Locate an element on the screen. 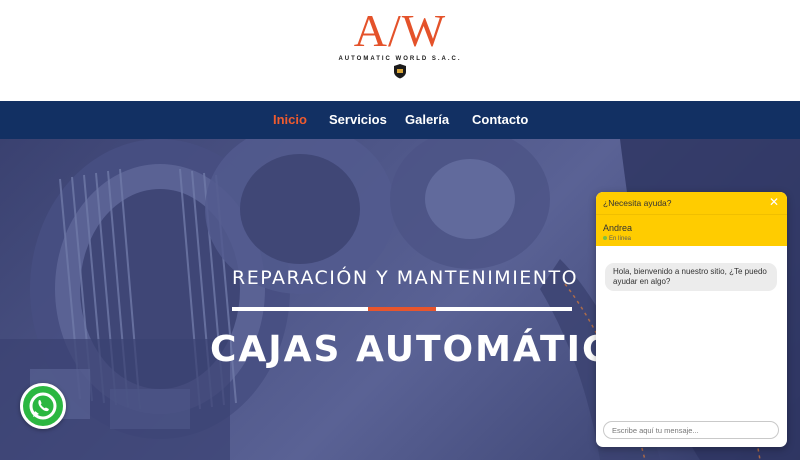  agent-name: Andrea is located at coordinates (618, 228).